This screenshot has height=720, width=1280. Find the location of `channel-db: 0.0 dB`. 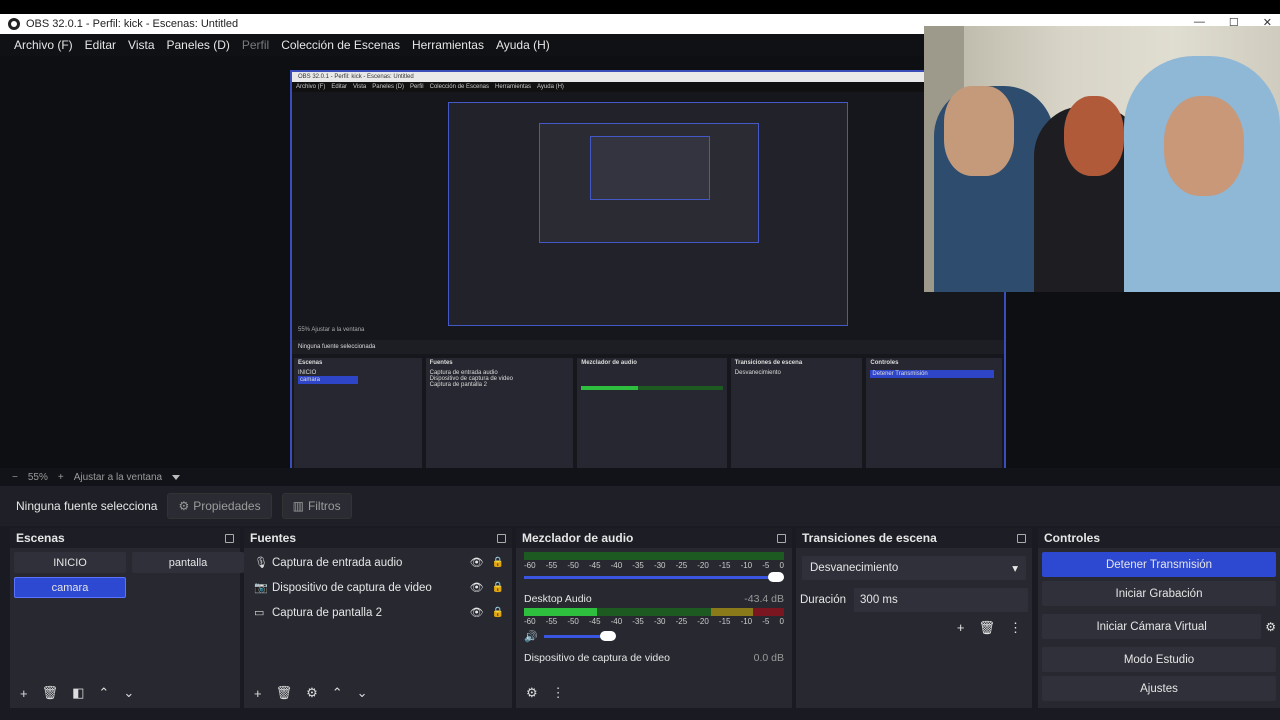

channel-db: 0.0 dB is located at coordinates (768, 658).